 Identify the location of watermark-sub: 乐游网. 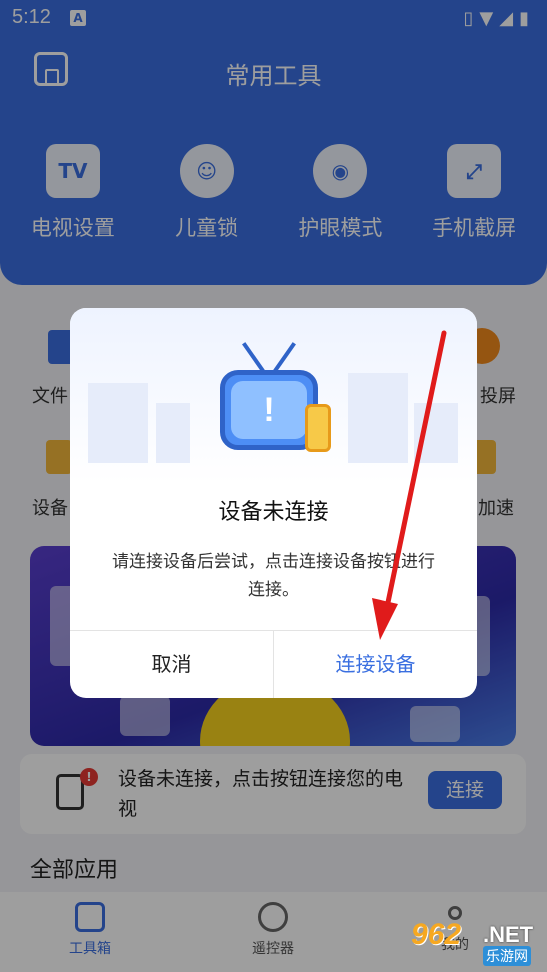
(507, 956).